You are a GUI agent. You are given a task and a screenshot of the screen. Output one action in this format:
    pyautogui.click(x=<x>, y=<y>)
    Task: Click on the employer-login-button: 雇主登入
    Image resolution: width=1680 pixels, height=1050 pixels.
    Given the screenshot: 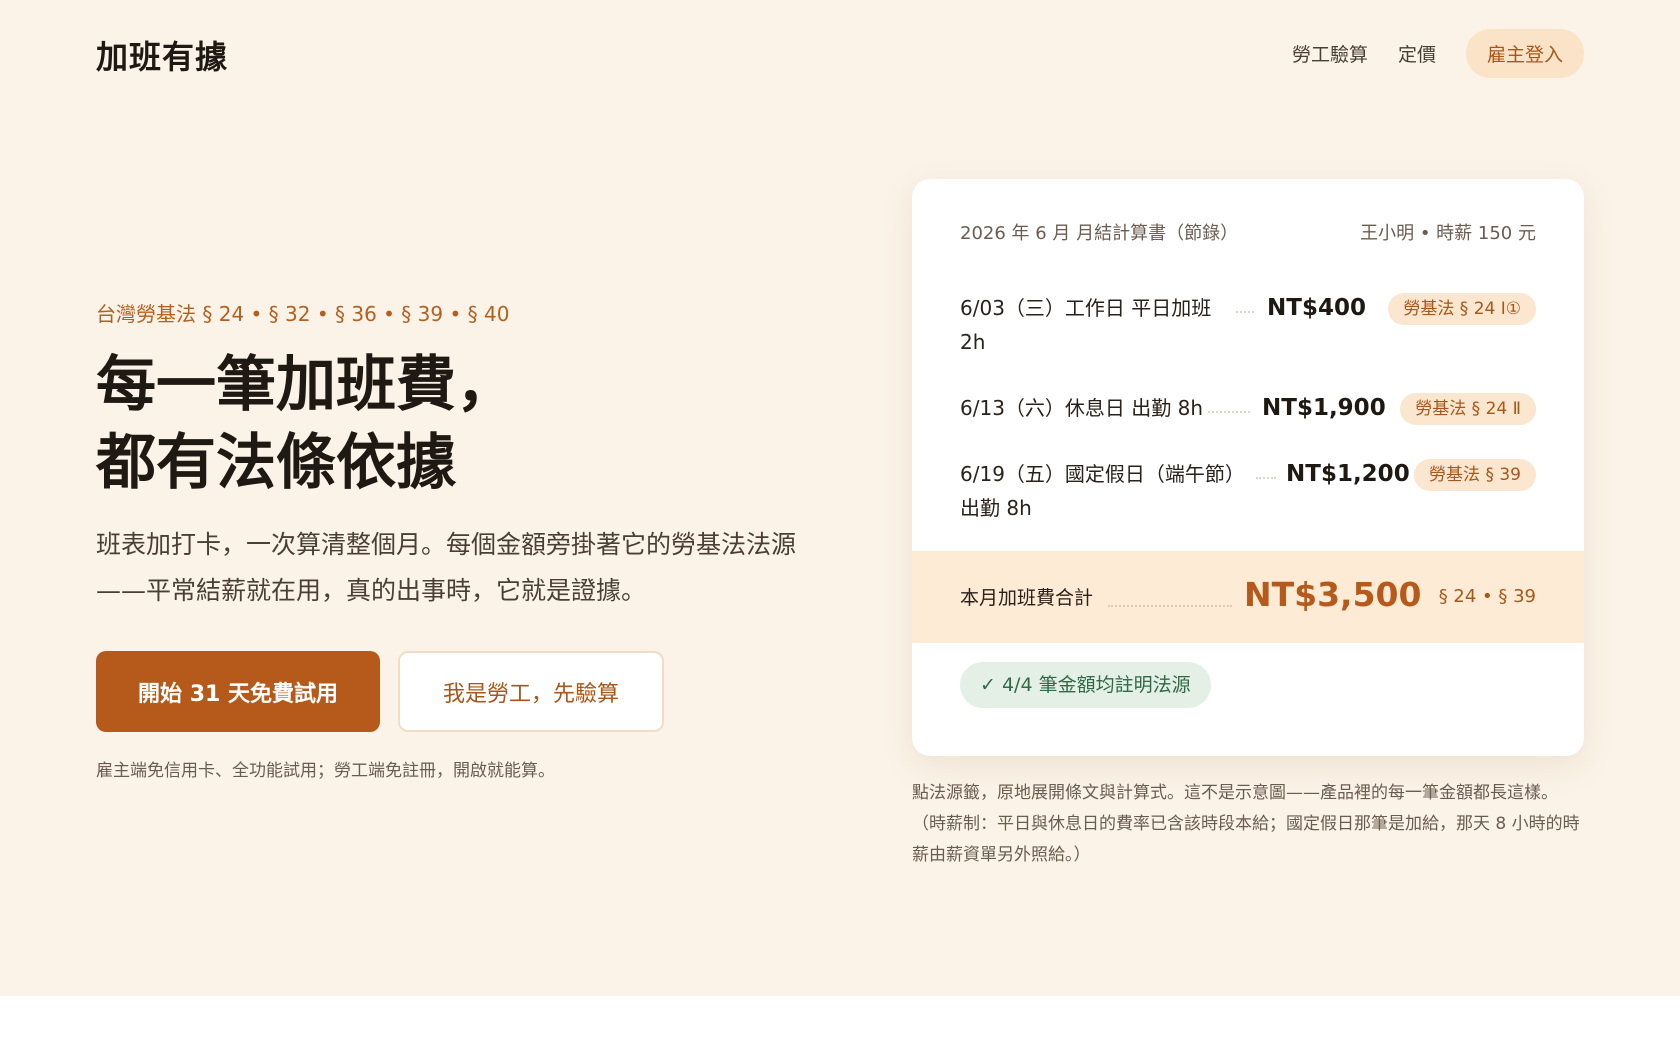 What is the action you would take?
    pyautogui.click(x=1524, y=53)
    